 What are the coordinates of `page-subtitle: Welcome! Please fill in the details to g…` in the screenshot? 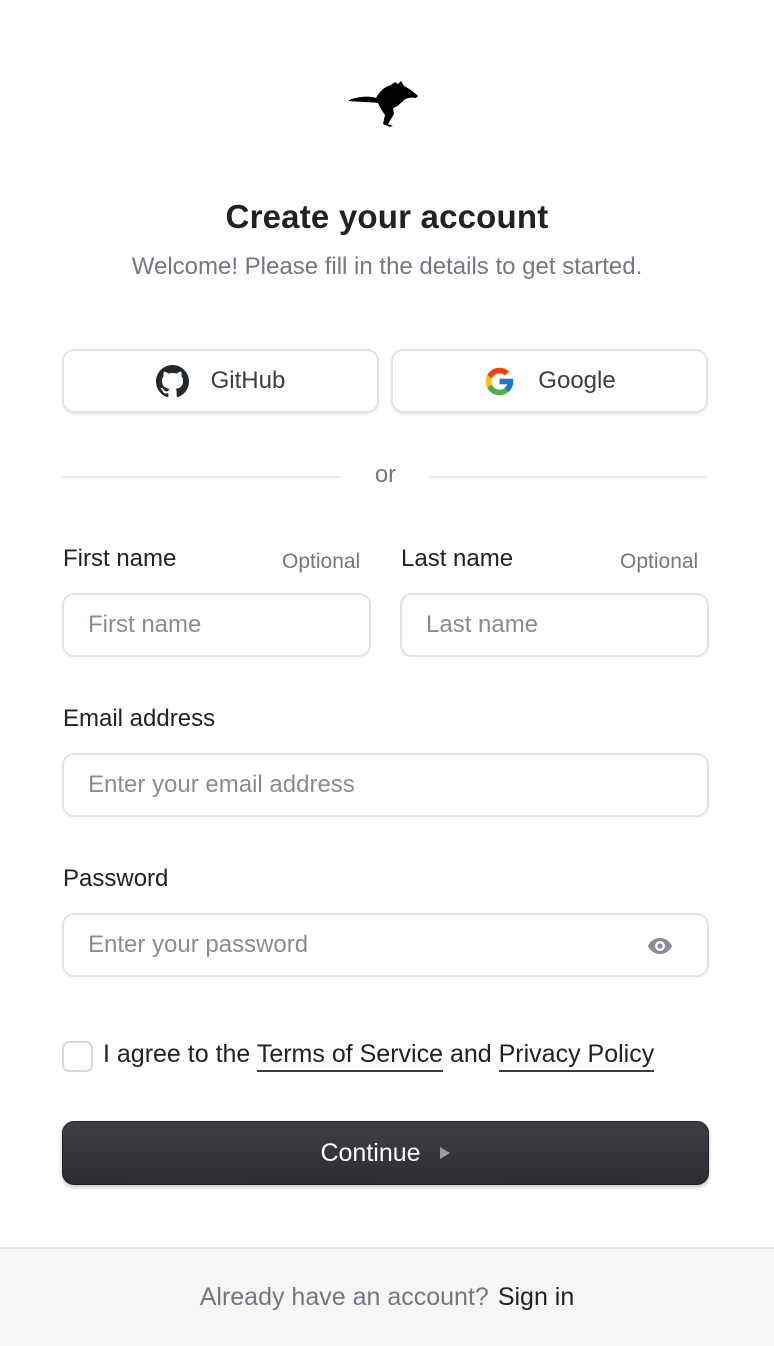 It's located at (387, 266).